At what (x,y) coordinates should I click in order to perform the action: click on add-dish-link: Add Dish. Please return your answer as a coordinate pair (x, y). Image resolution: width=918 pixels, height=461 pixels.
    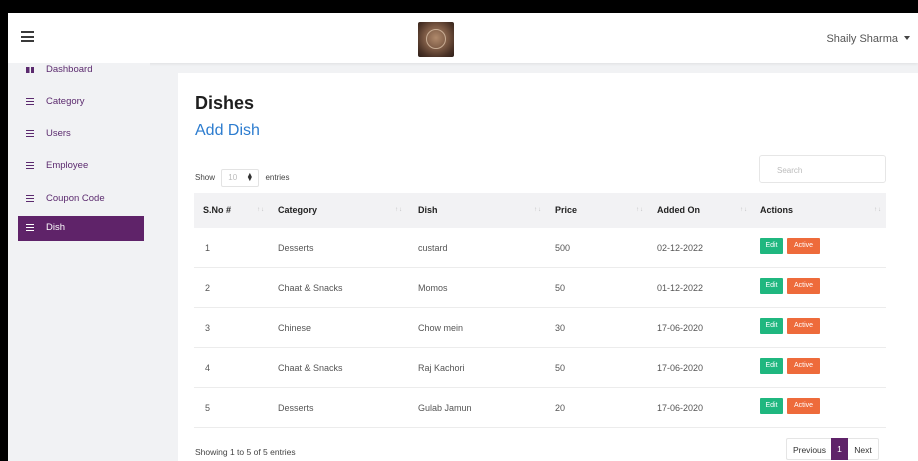
    Looking at the image, I should click on (227, 131).